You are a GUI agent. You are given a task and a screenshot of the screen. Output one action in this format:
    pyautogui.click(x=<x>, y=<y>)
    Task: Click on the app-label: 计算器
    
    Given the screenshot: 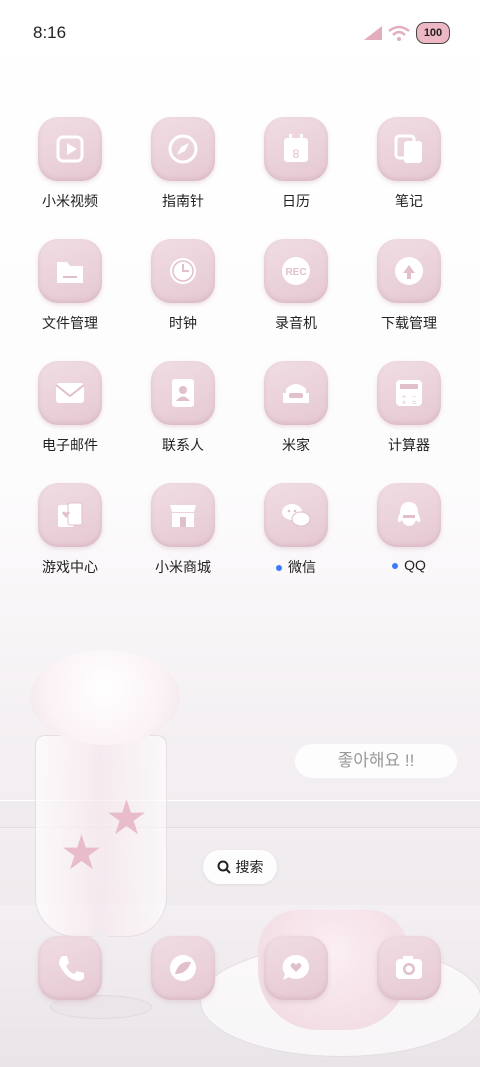 What is the action you would take?
    pyautogui.click(x=409, y=445)
    